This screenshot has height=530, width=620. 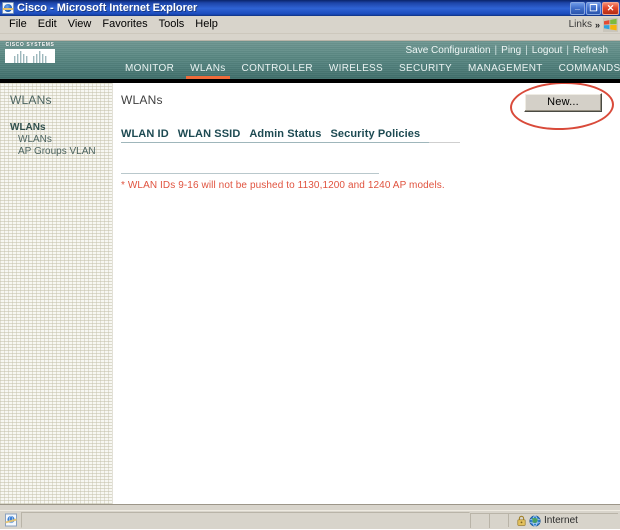 I want to click on minimize-icon: _, so click(x=577, y=5).